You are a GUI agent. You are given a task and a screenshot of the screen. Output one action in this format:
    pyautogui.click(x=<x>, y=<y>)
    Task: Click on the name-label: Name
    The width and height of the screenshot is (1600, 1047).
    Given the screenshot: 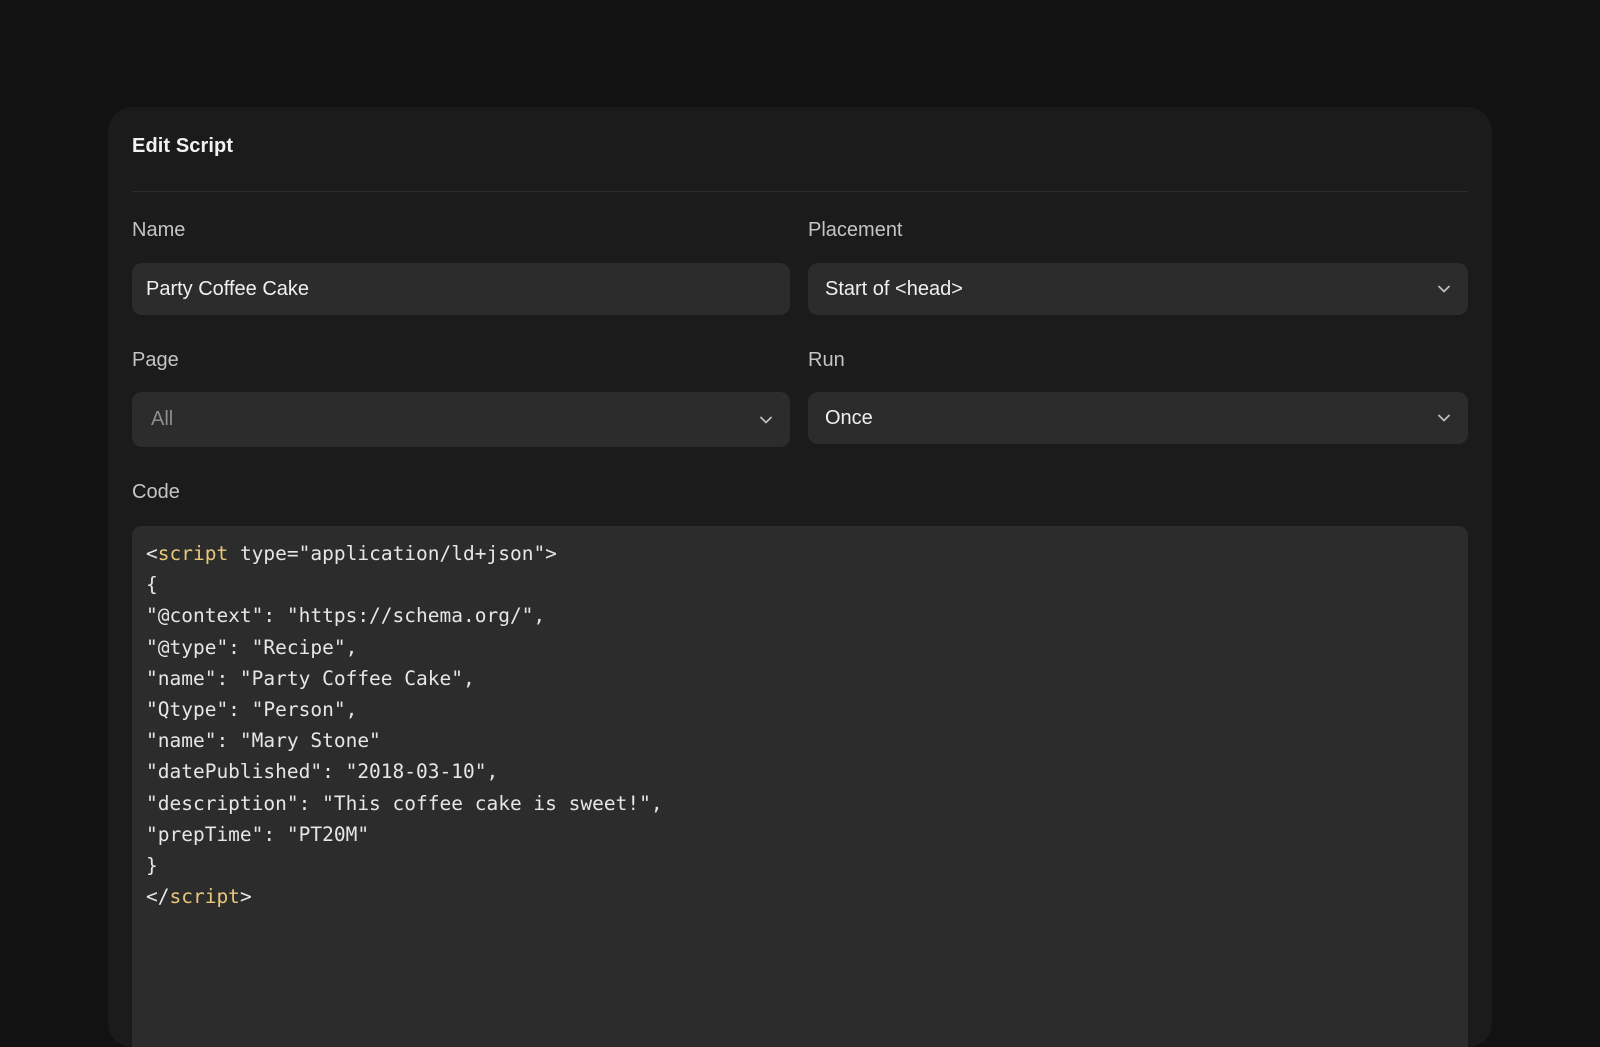 What is the action you would take?
    pyautogui.click(x=159, y=230)
    